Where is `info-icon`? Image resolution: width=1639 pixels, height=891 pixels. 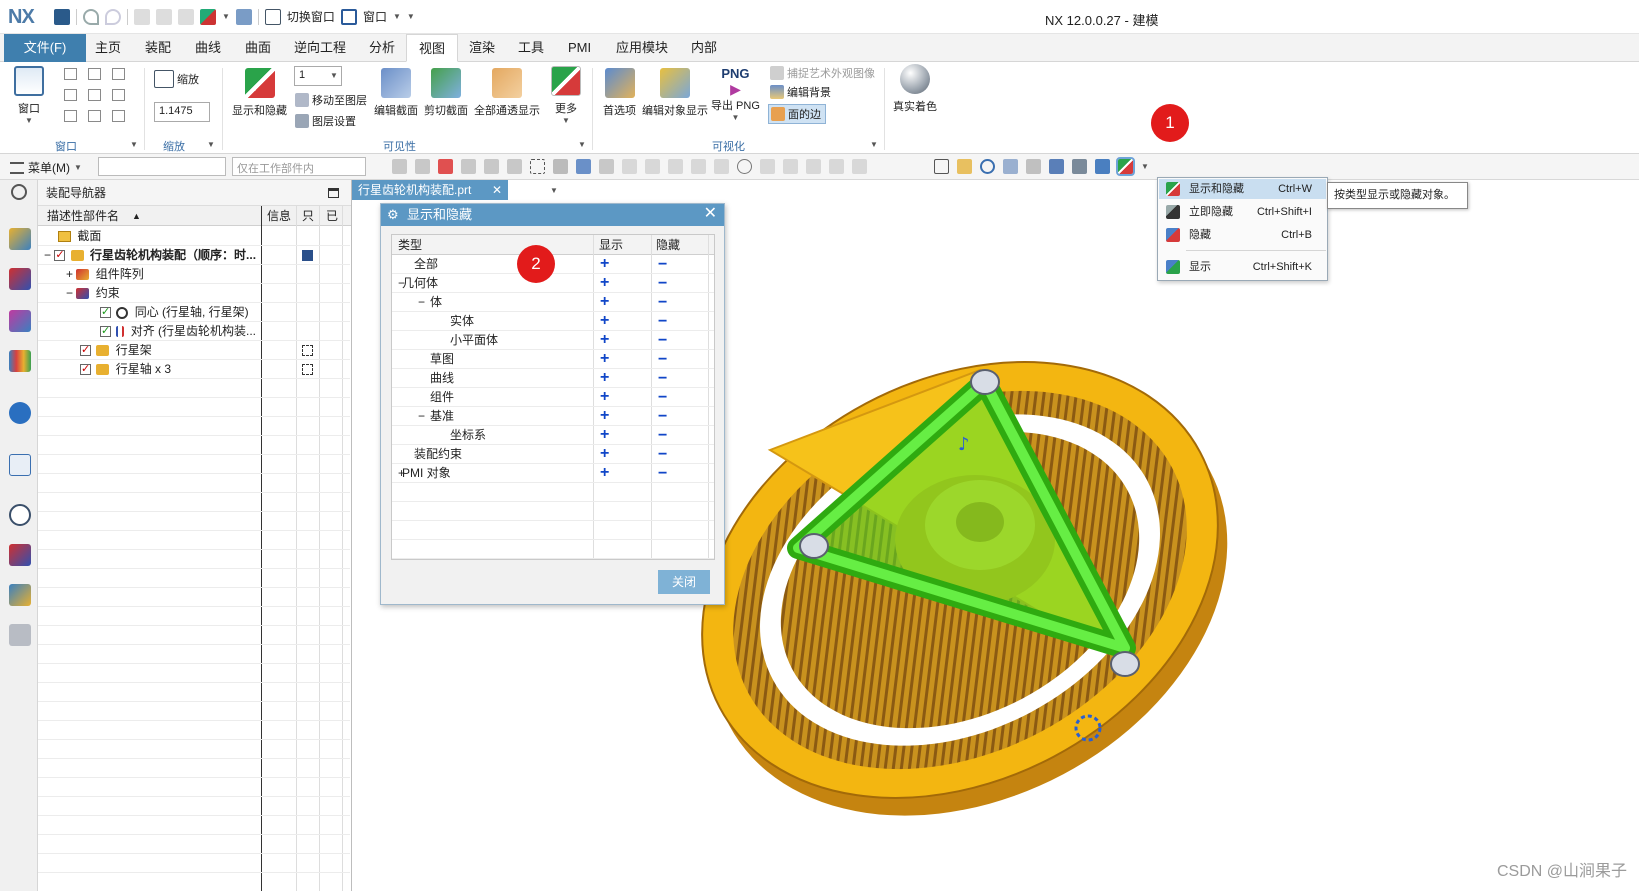
info-icon is located at coordinates (20, 413).